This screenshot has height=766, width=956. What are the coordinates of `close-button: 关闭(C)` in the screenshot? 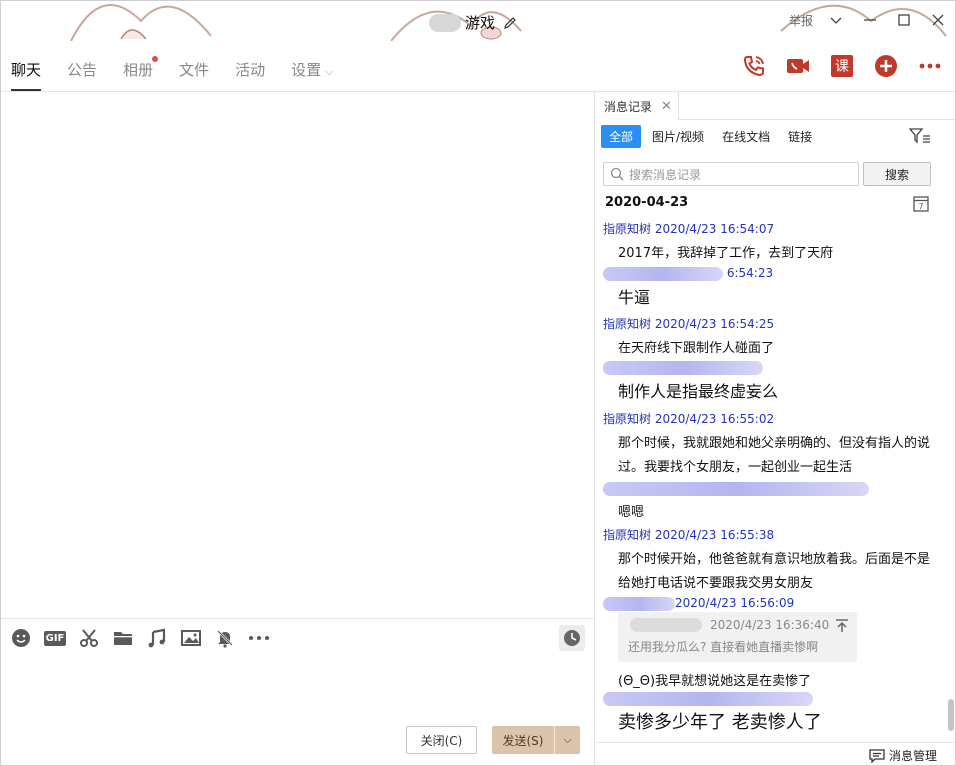 It's located at (441, 740).